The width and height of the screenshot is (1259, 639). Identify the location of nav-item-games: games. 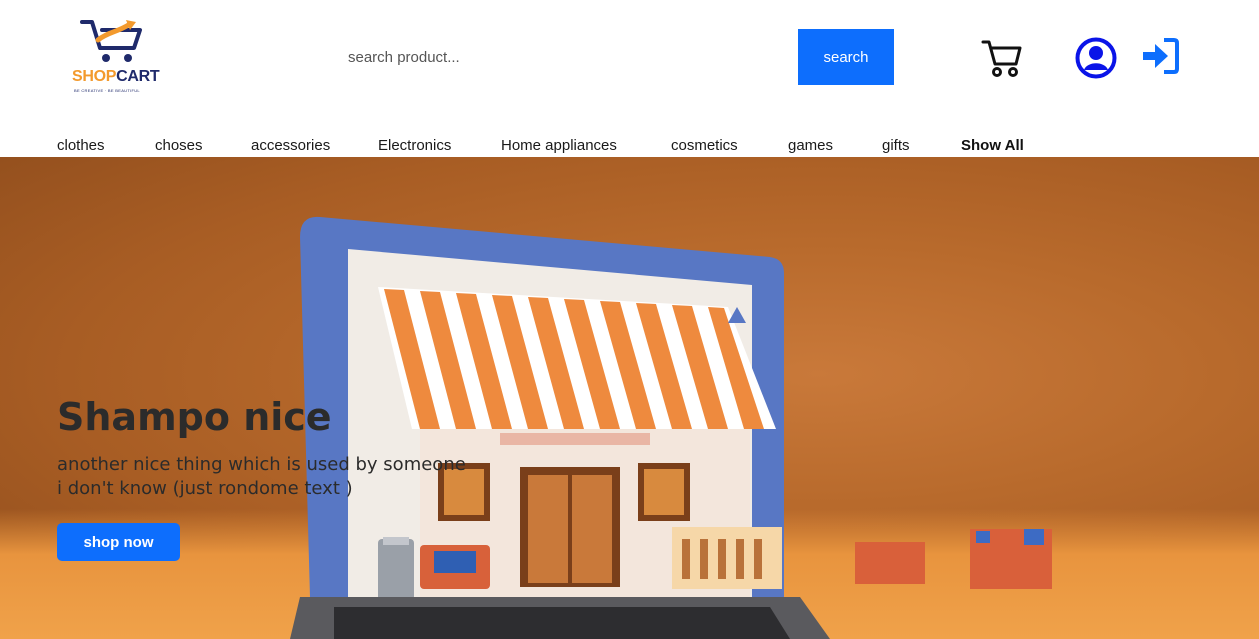
(810, 145).